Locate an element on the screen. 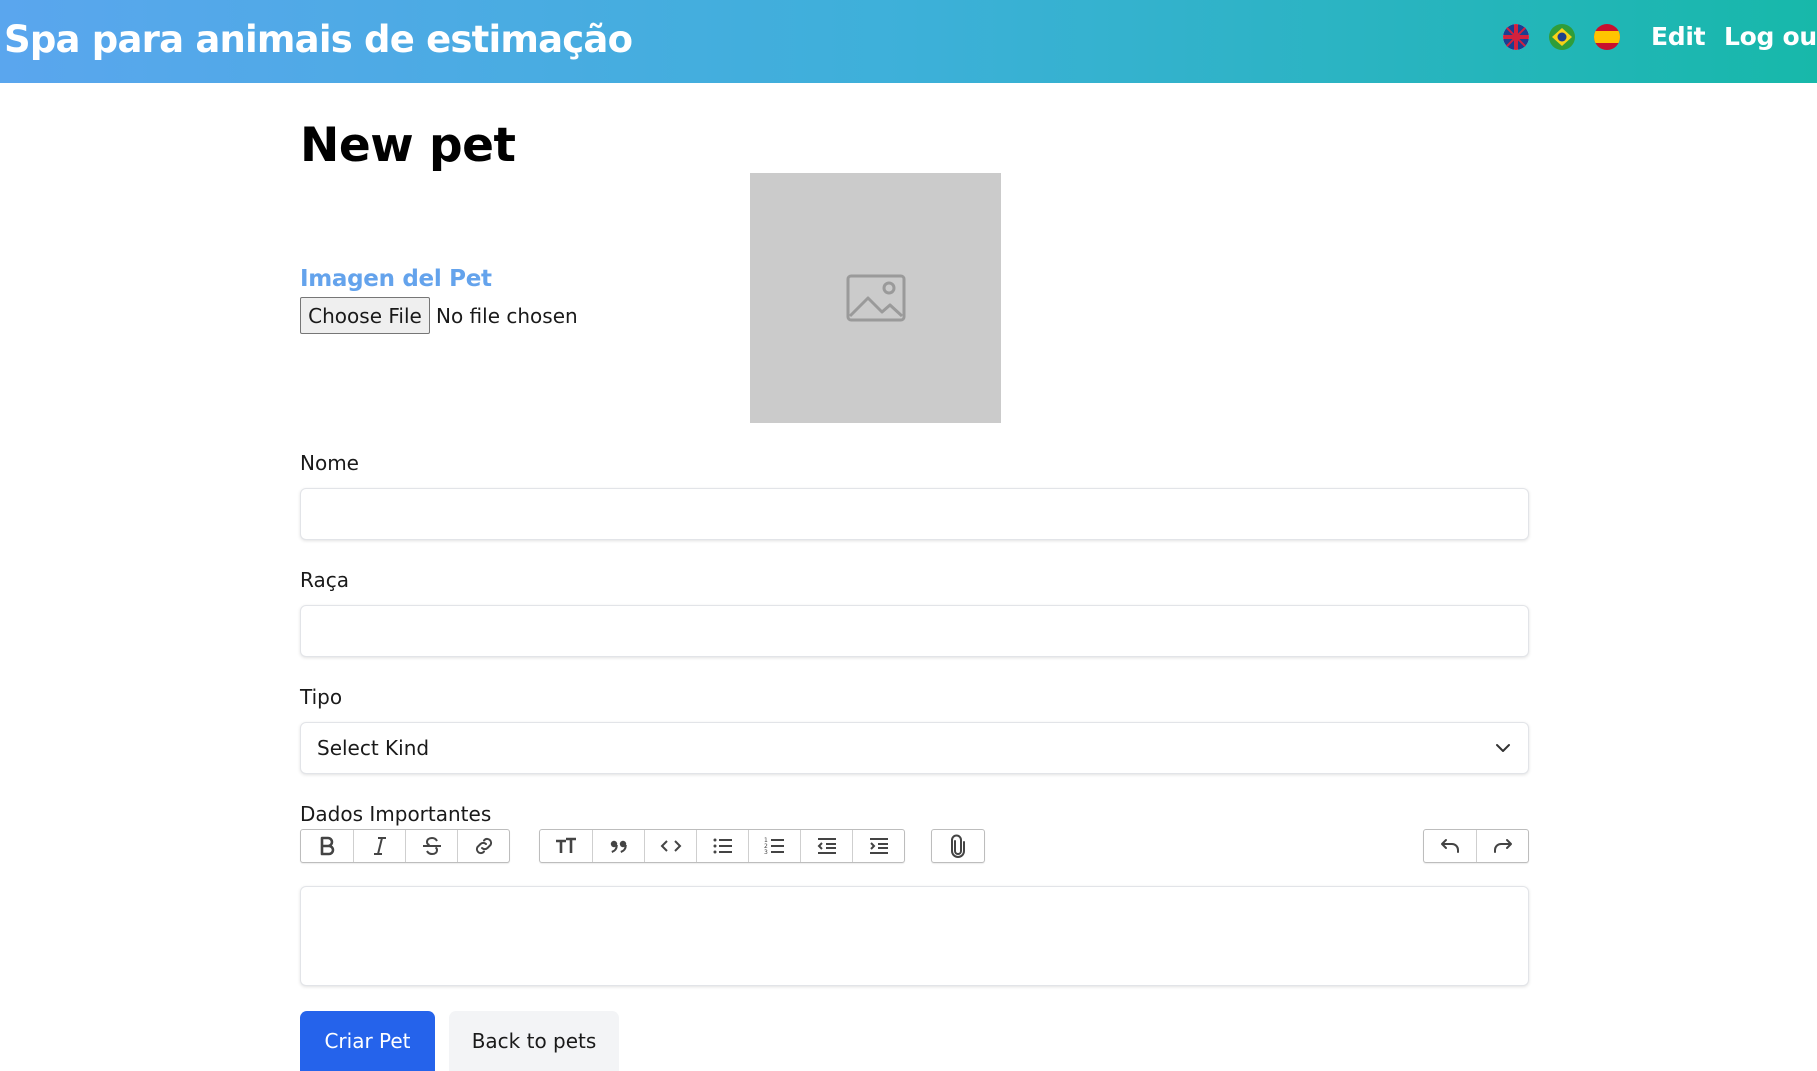 The image size is (1817, 1071). uk-flag-icon is located at coordinates (1516, 37).